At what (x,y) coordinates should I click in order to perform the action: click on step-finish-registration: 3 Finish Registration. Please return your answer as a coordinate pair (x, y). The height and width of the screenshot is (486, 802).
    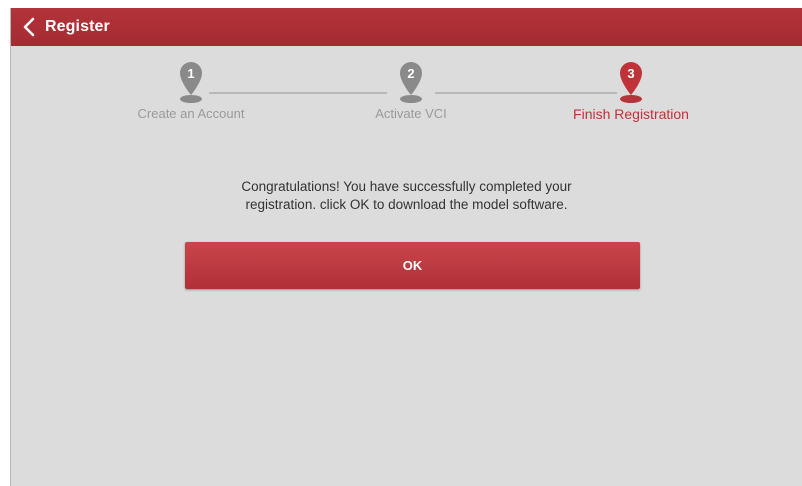
    Looking at the image, I should click on (631, 90).